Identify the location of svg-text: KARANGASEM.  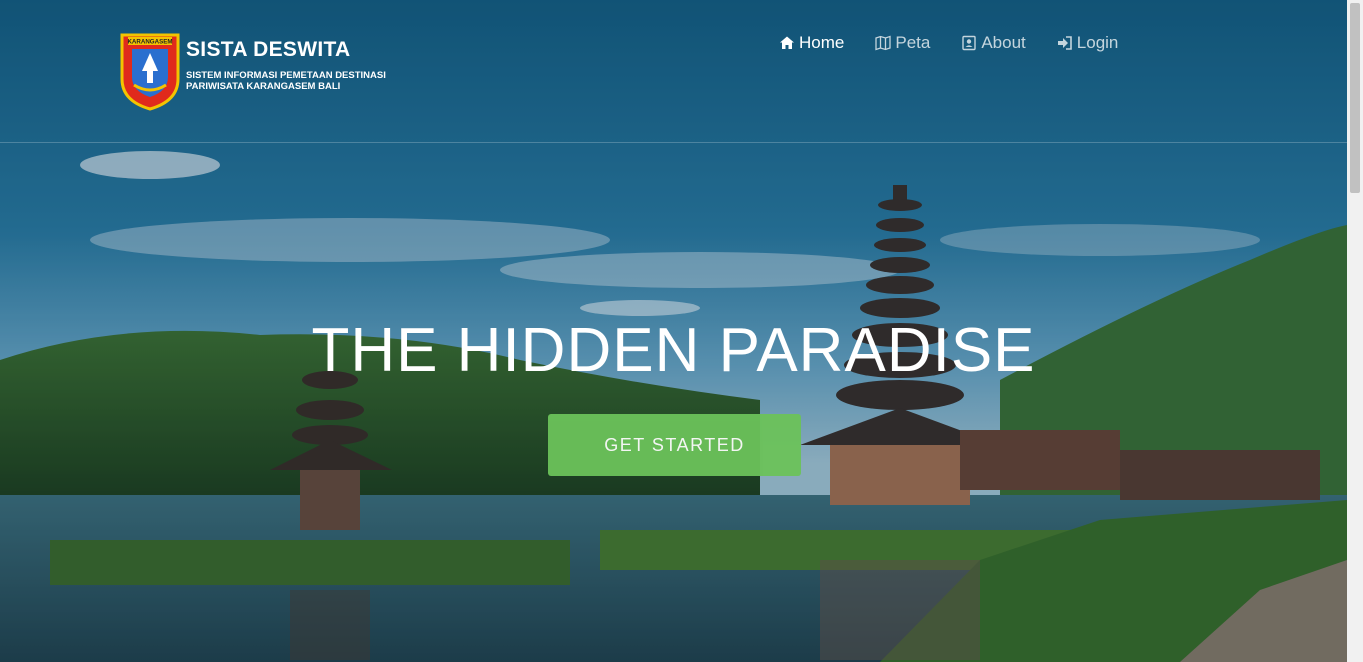
(149, 42).